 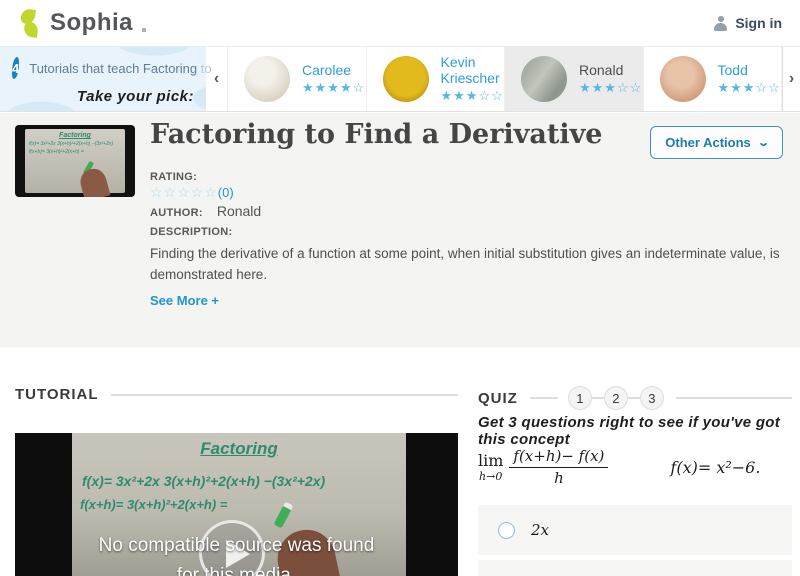 I want to click on carousel-tagline: Take your pick:, so click(x=135, y=96).